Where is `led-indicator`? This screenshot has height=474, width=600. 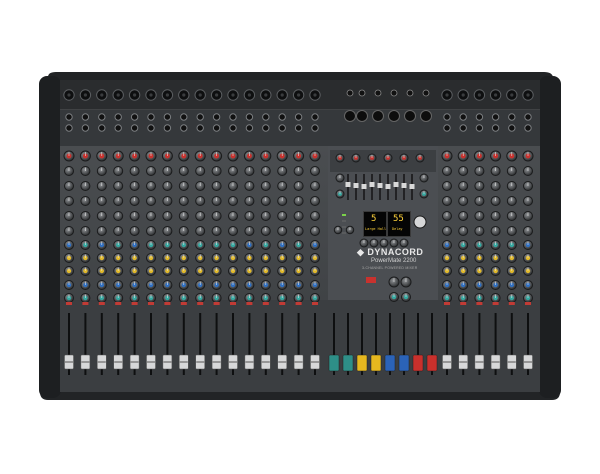 led-indicator is located at coordinates (344, 233).